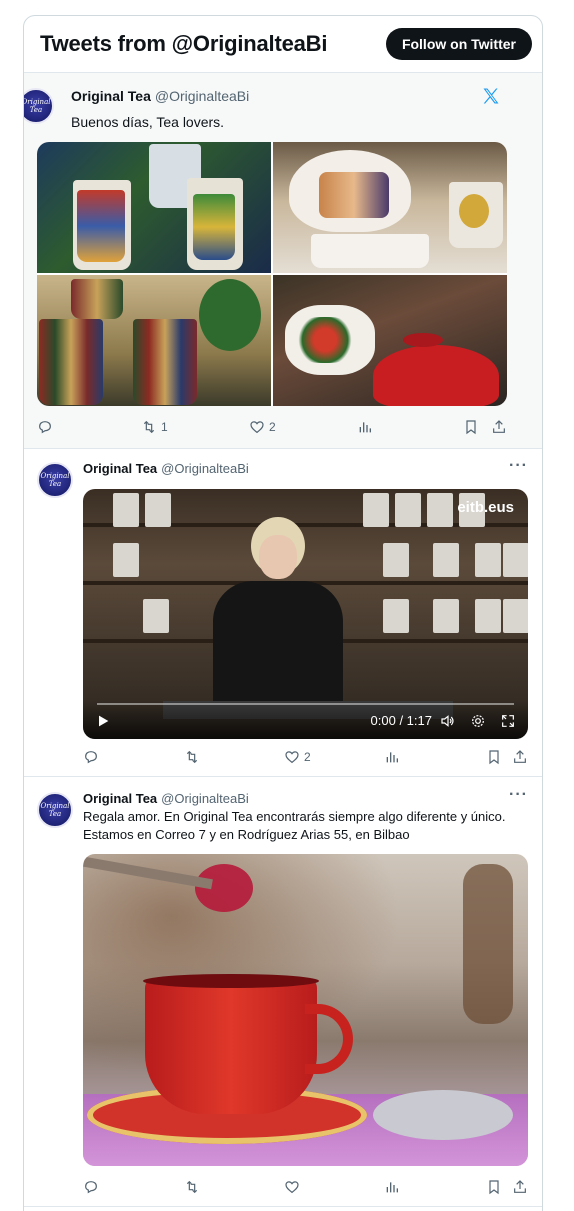 The height and width of the screenshot is (1211, 574). Describe the element at coordinates (283, 759) in the screenshot. I see `tweet-actions: 2` at that location.